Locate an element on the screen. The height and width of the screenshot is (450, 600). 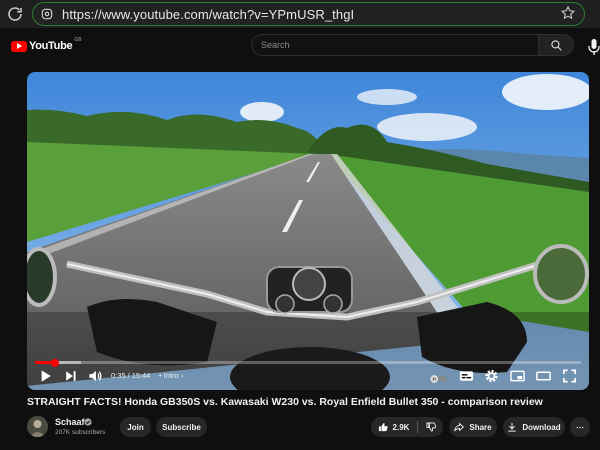
more-actions-icon: ⋯ is located at coordinates (580, 427).